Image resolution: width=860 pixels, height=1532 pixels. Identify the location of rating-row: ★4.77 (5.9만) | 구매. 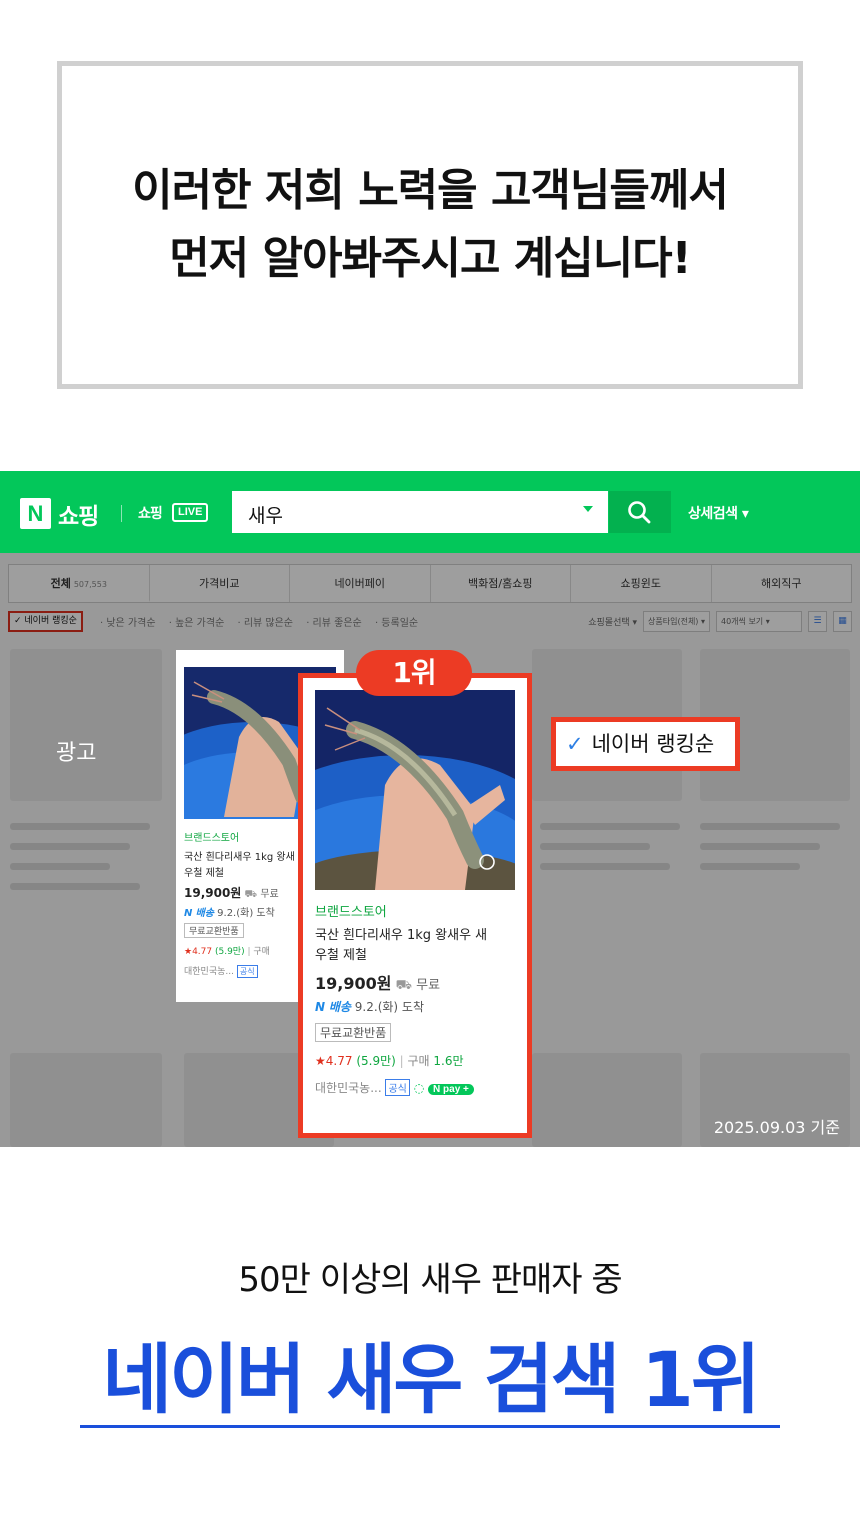
(227, 952).